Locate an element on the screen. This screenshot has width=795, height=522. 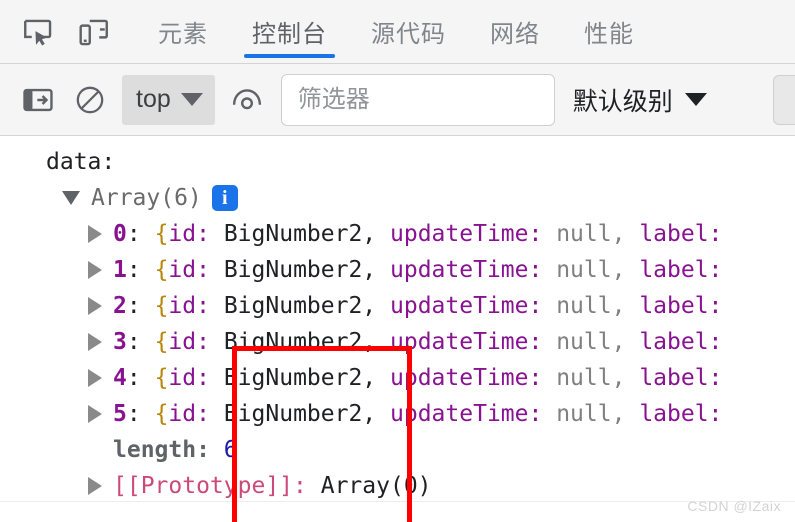
prototype-row: [[Prototype]]: Array(0) is located at coordinates (397, 486).